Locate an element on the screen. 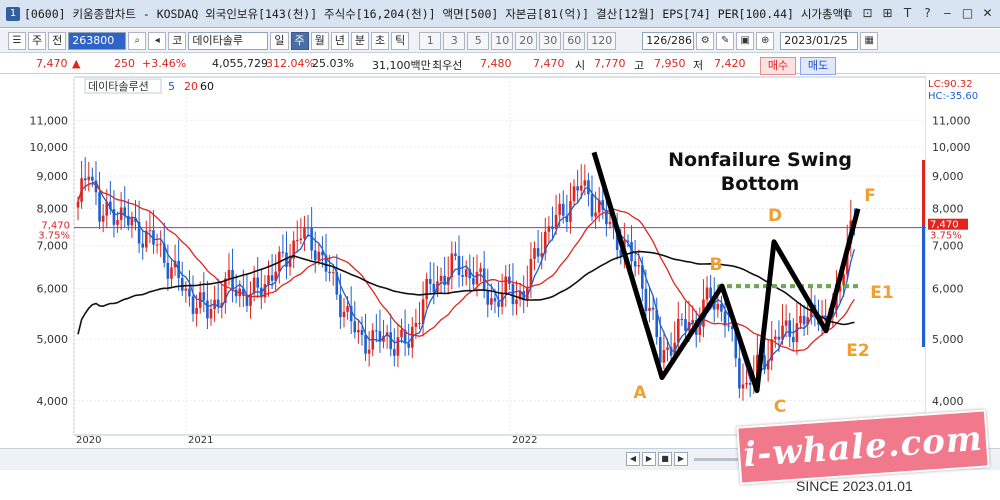  x-tick-label: 2022 is located at coordinates (524, 440).